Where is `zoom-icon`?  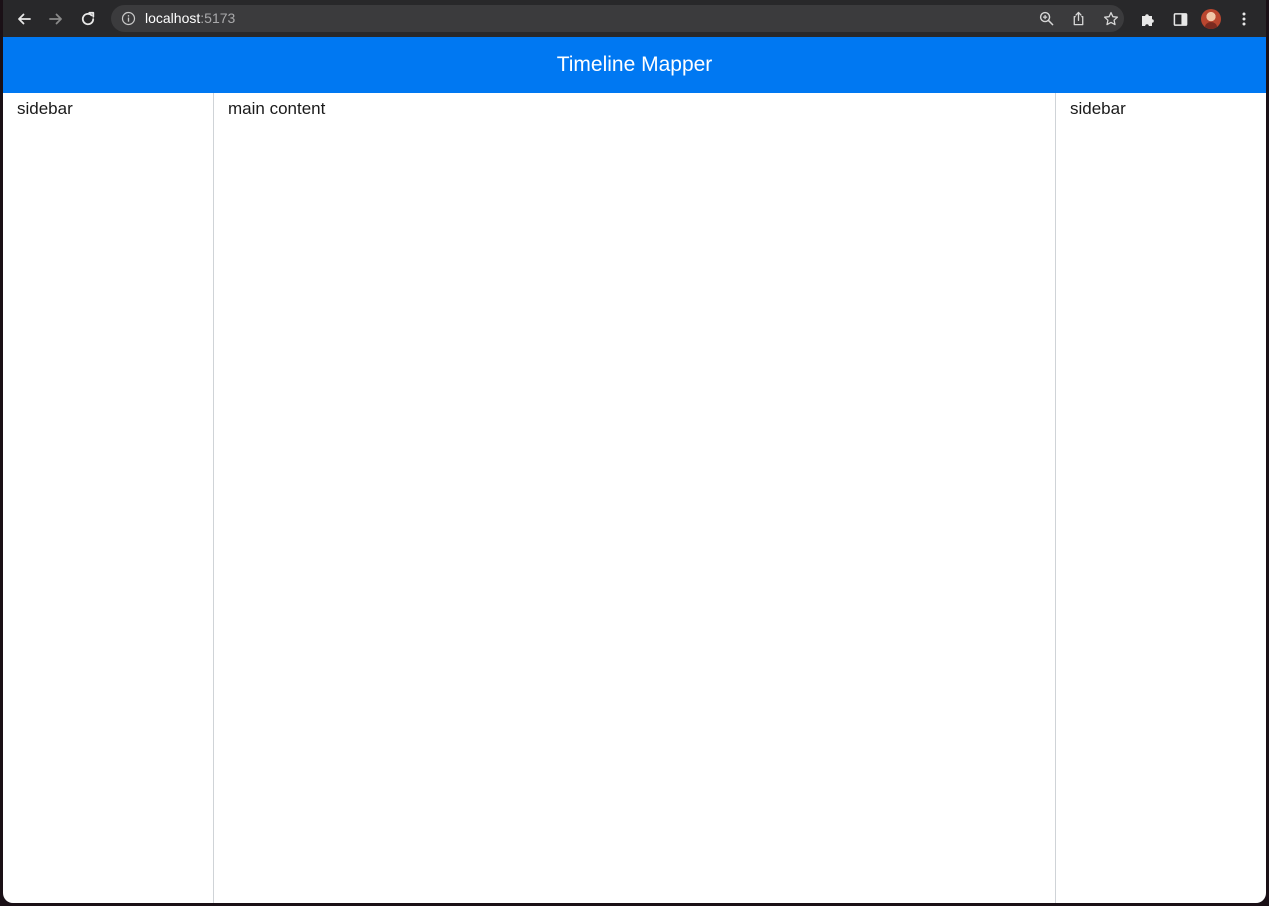
zoom-icon is located at coordinates (1046, 18).